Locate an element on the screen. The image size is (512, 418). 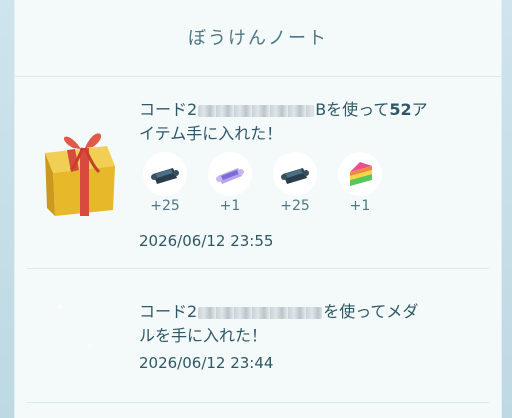
message-text-tail: ア is located at coordinates (419, 109).